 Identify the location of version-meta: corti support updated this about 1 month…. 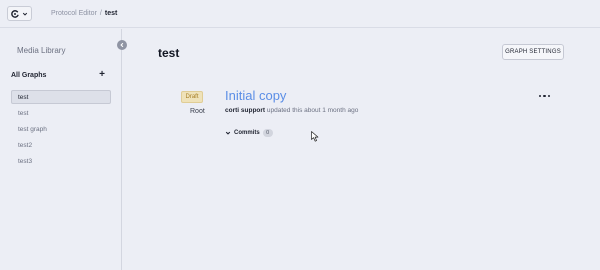
(291, 110).